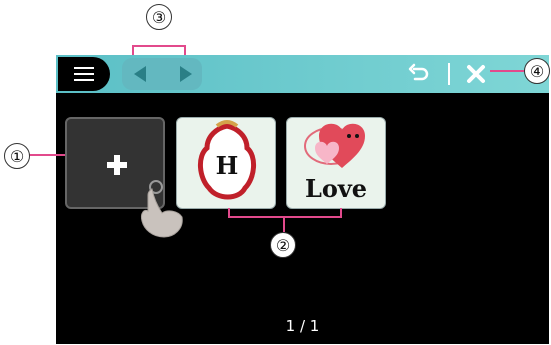 The width and height of the screenshot is (551, 345). I want to click on callout-bracket-three-right, so click(185, 50).